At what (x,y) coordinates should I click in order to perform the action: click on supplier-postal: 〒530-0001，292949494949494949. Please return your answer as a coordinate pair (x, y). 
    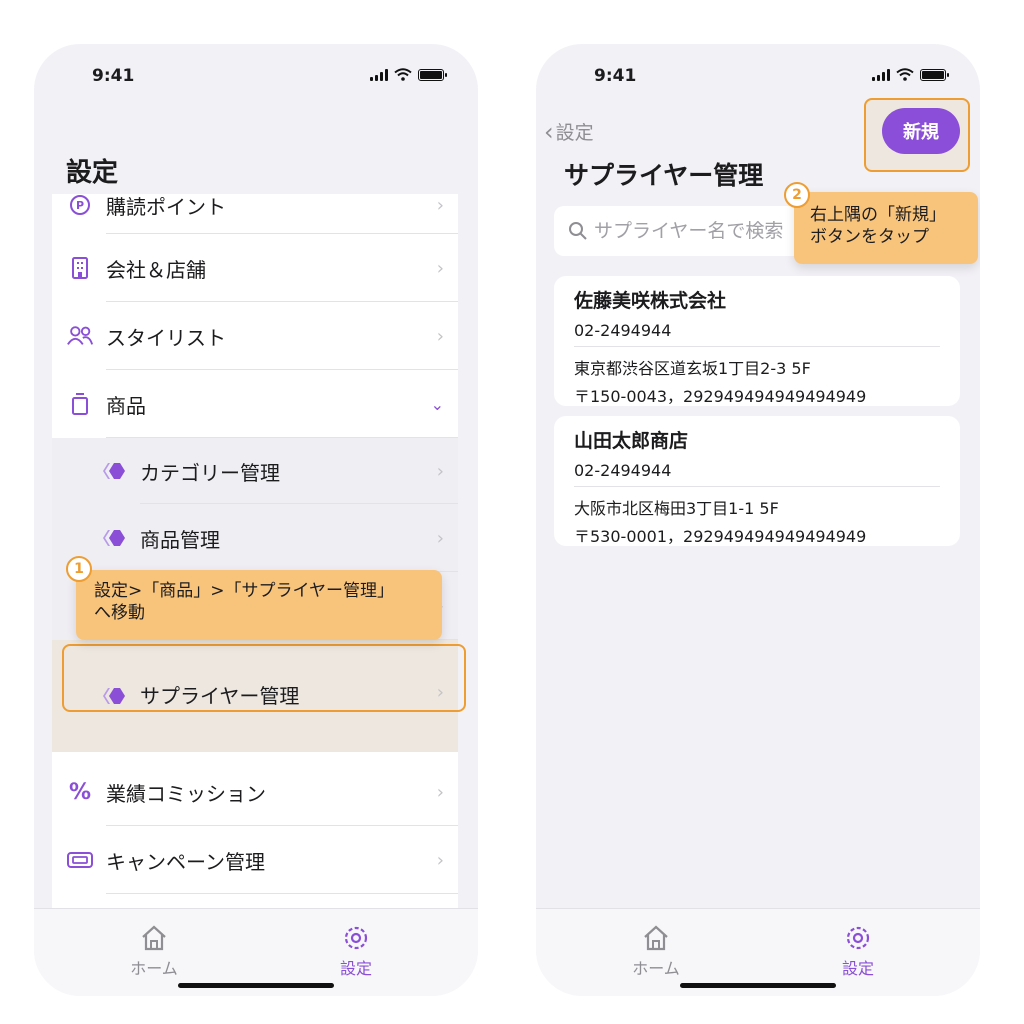
    Looking at the image, I should click on (720, 536).